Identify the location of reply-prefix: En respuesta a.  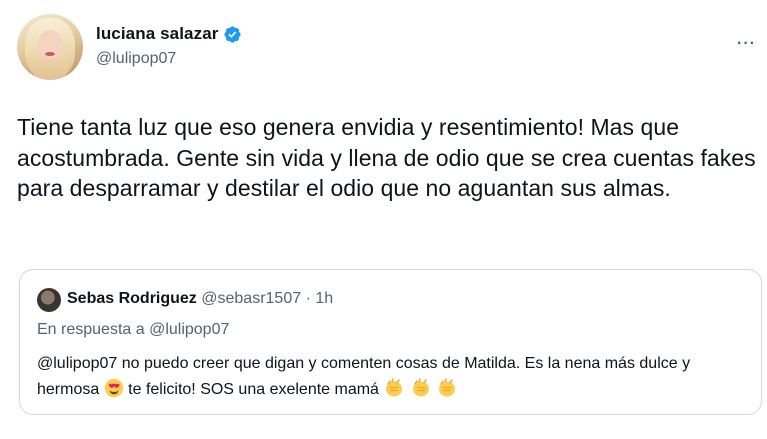
(91, 329).